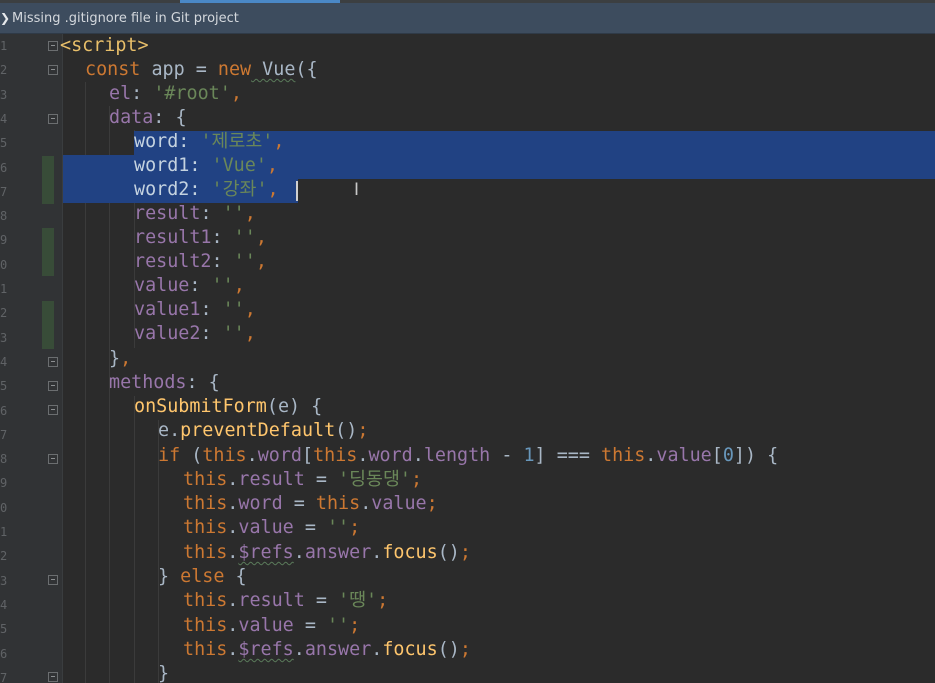 The height and width of the screenshot is (683, 935). What do you see at coordinates (191, 455) in the screenshot?
I see `punctuation: (` at bounding box center [191, 455].